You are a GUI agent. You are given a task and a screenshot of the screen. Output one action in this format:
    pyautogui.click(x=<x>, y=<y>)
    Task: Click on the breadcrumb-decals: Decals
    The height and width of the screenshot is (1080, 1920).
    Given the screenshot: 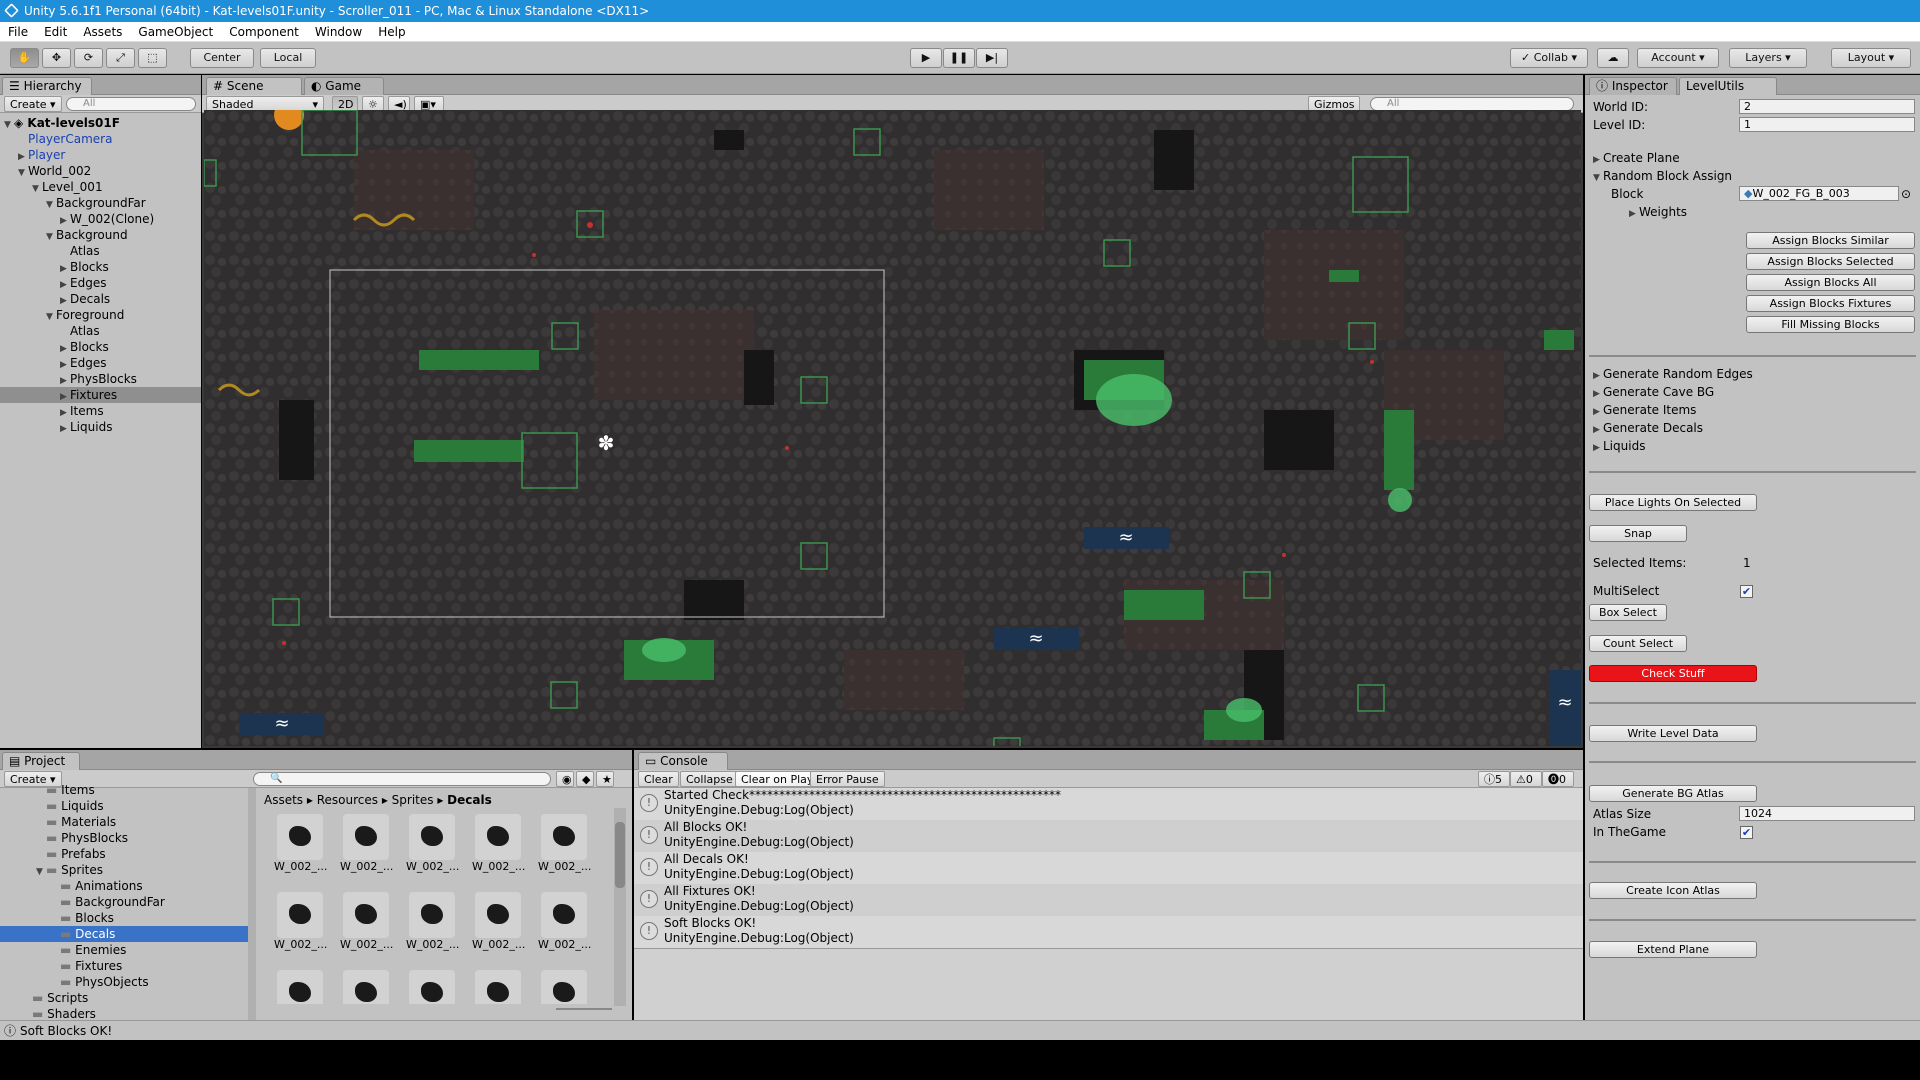 What is the action you would take?
    pyautogui.click(x=469, y=800)
    